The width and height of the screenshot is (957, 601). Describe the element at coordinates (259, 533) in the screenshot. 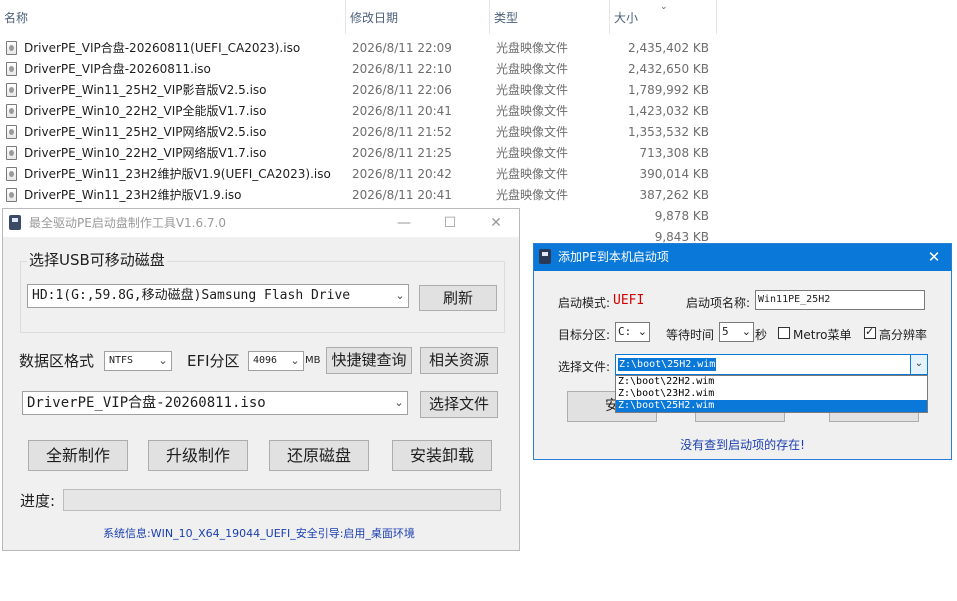

I see `system-info: 系统信息:WIN_10_X64_19044_UEFI_安全引导:启用_桌面环境` at that location.